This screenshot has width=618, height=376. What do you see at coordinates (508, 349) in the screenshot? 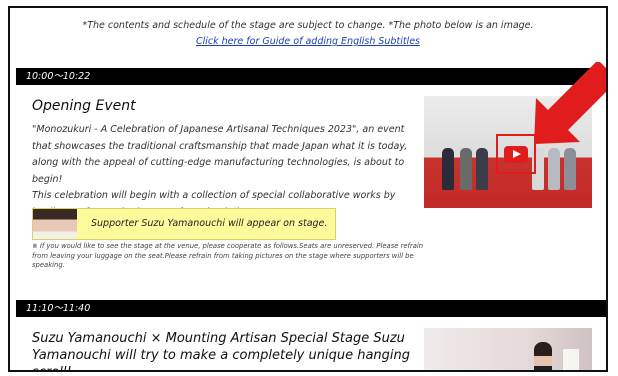
I see `special-stage-photo` at bounding box center [508, 349].